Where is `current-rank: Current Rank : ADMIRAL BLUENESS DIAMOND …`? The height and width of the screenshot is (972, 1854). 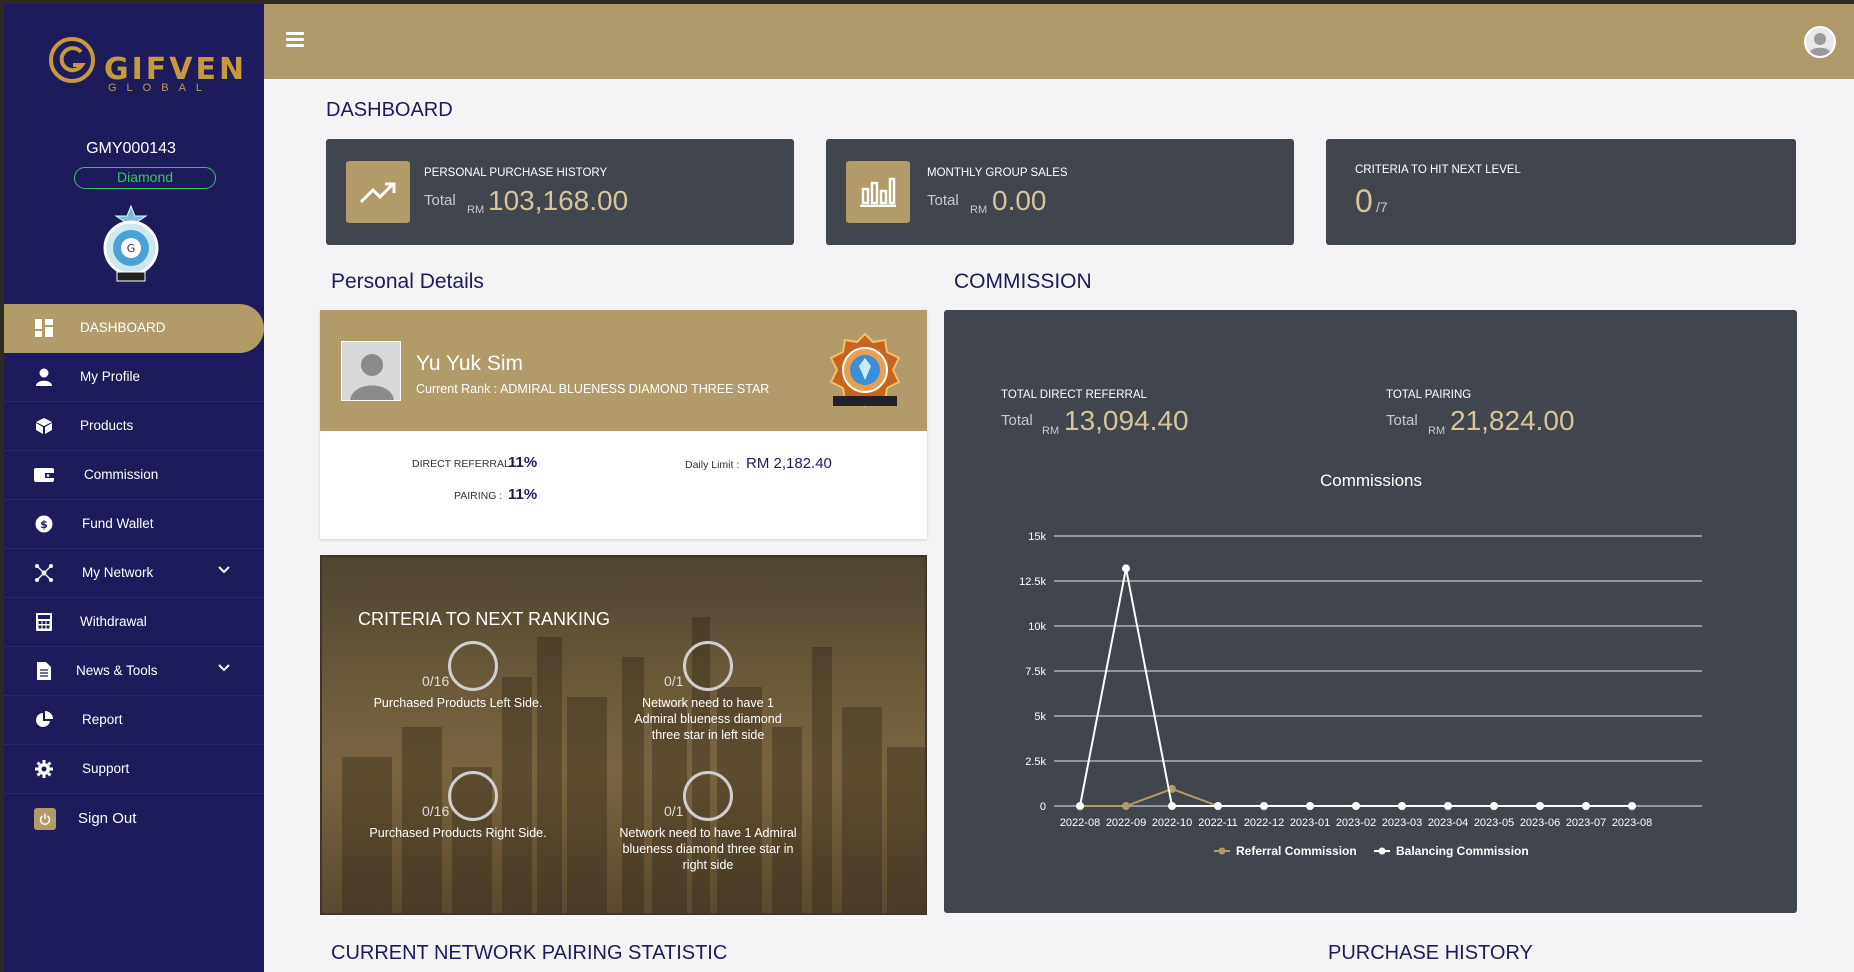 current-rank: Current Rank : ADMIRAL BLUENESS DIAMOND … is located at coordinates (593, 389).